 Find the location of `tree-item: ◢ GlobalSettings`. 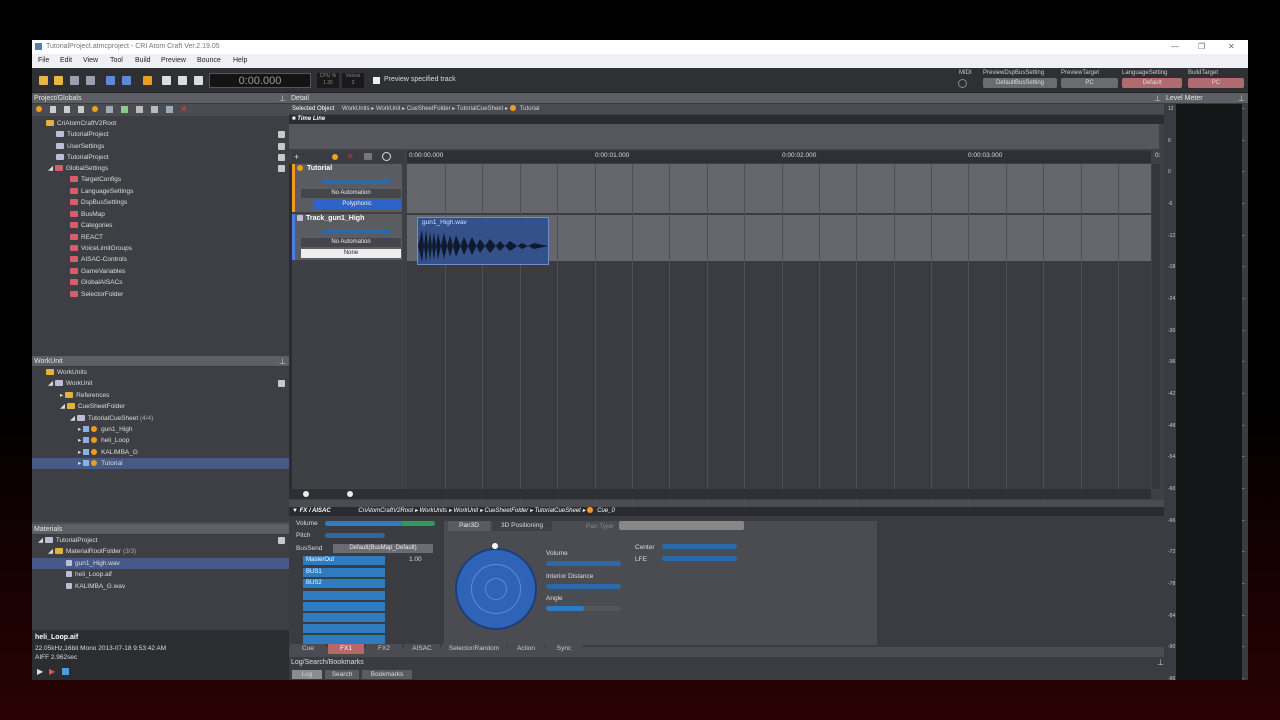

tree-item: ◢ GlobalSettings is located at coordinates (78, 168).